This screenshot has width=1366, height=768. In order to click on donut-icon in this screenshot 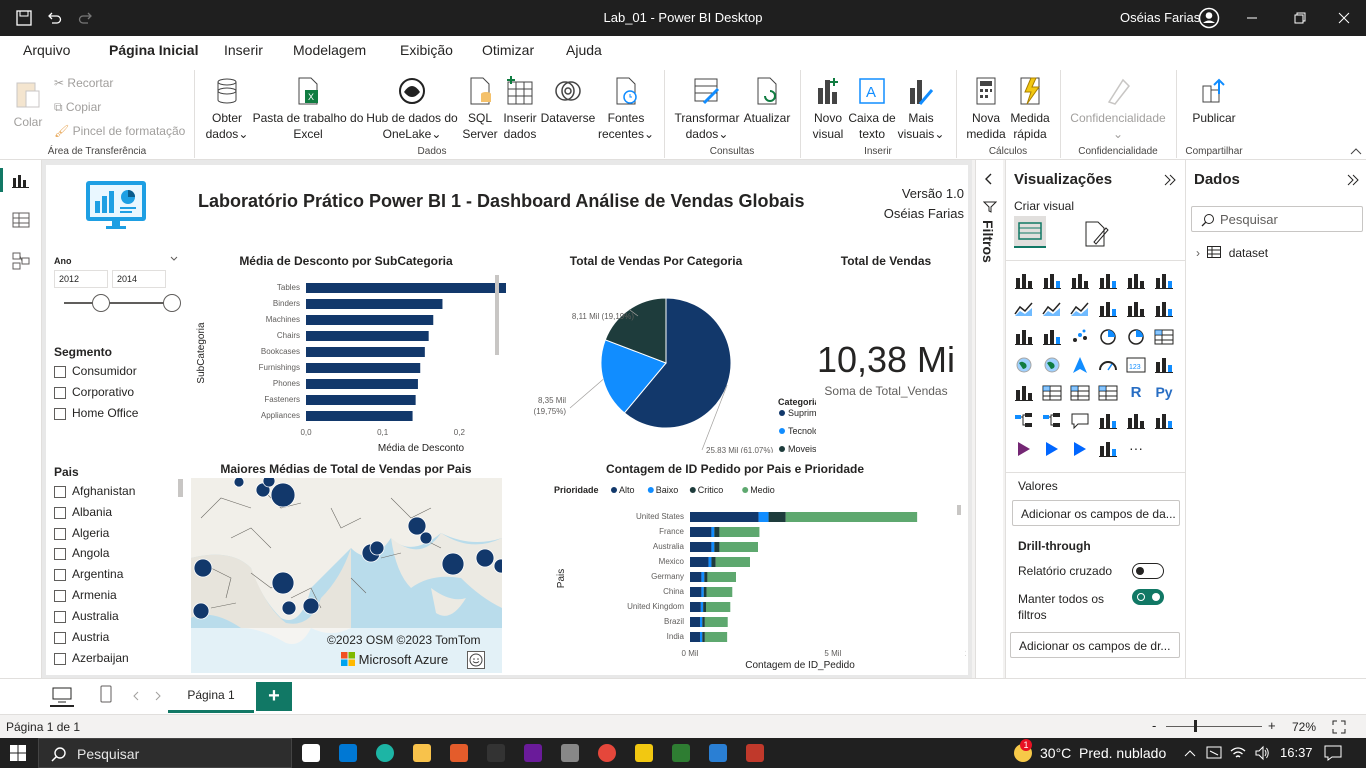, I will do `click(1136, 337)`.